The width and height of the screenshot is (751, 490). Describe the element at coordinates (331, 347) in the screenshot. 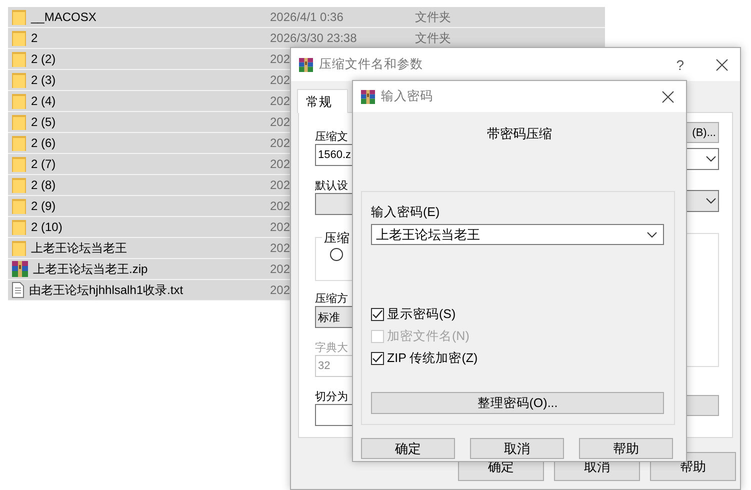

I see `field-label: 字典大` at that location.